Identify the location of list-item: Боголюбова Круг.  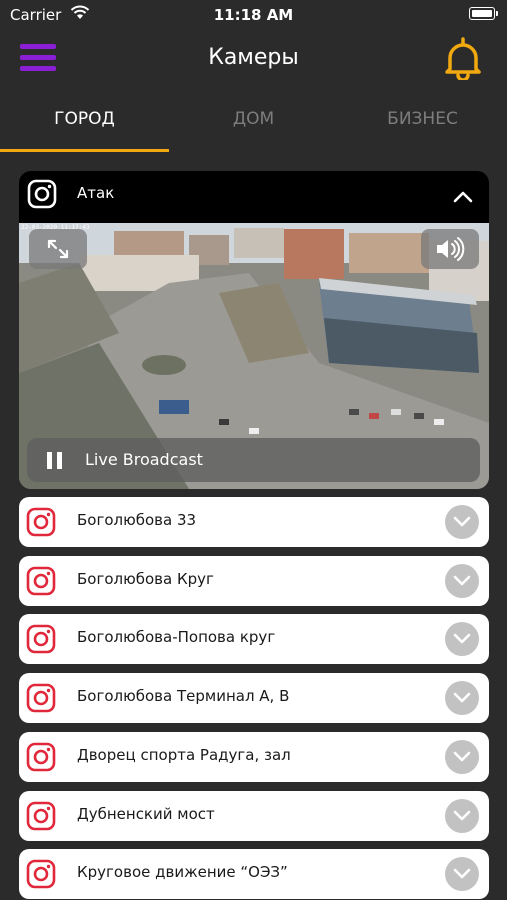
(254, 581).